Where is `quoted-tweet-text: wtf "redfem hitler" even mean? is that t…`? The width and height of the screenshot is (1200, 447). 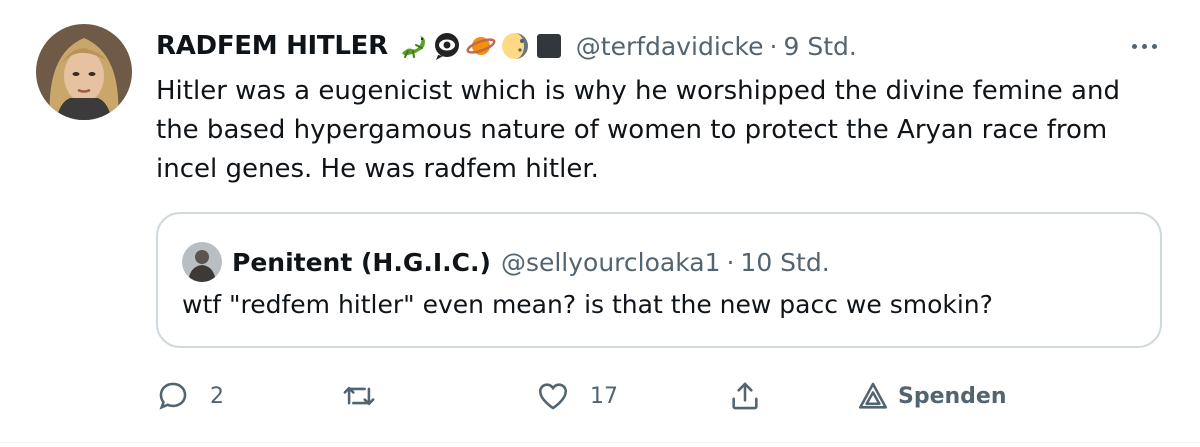 quoted-tweet-text: wtf "redfem hitler" even mean? is that t… is located at coordinates (587, 304).